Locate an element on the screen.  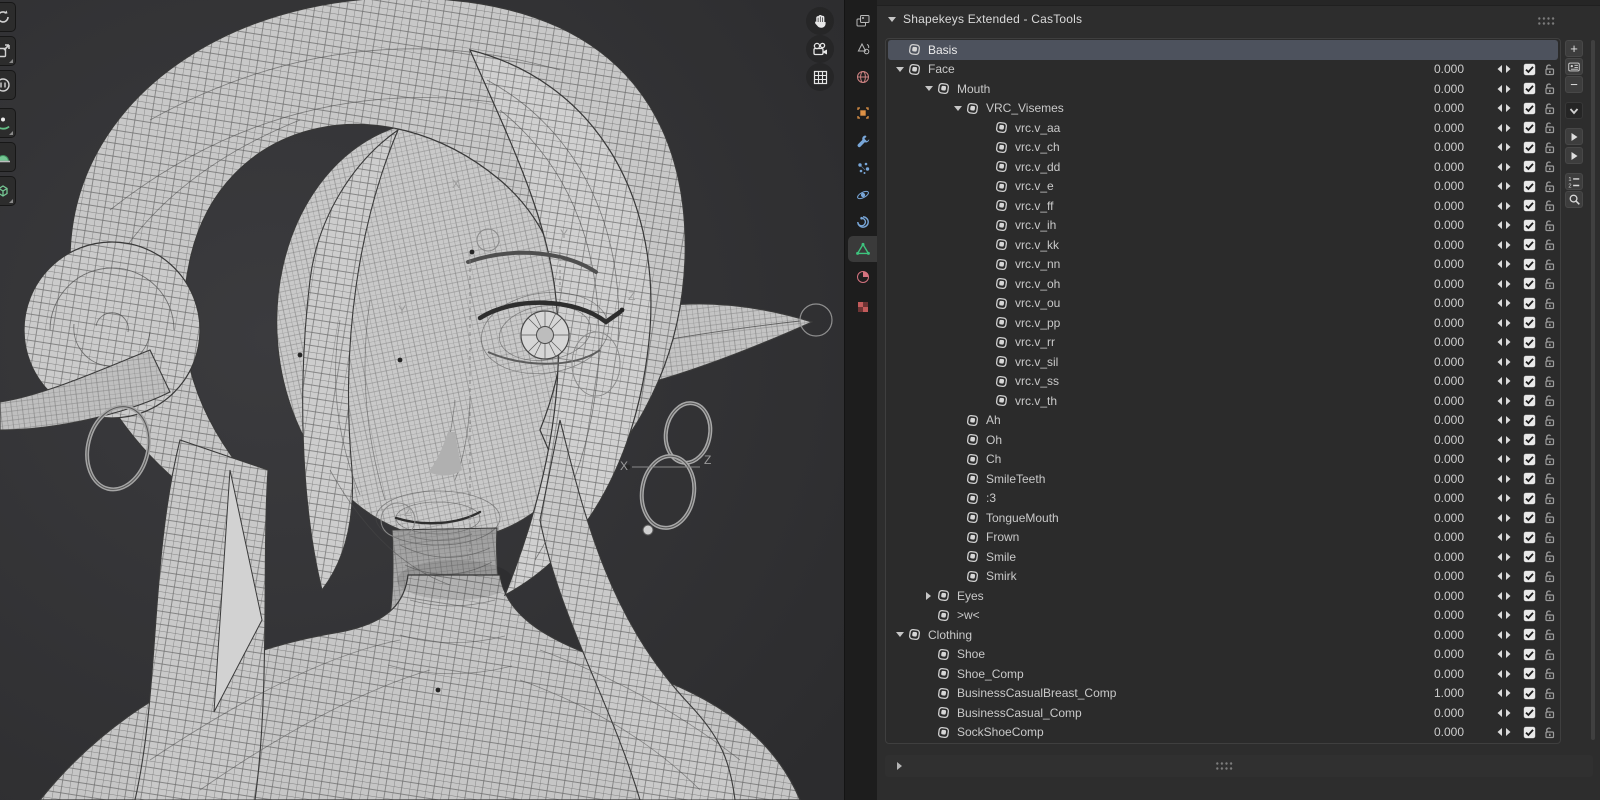
shapekey-row: vrc.v_th 0.000 is located at coordinates (1223, 401).